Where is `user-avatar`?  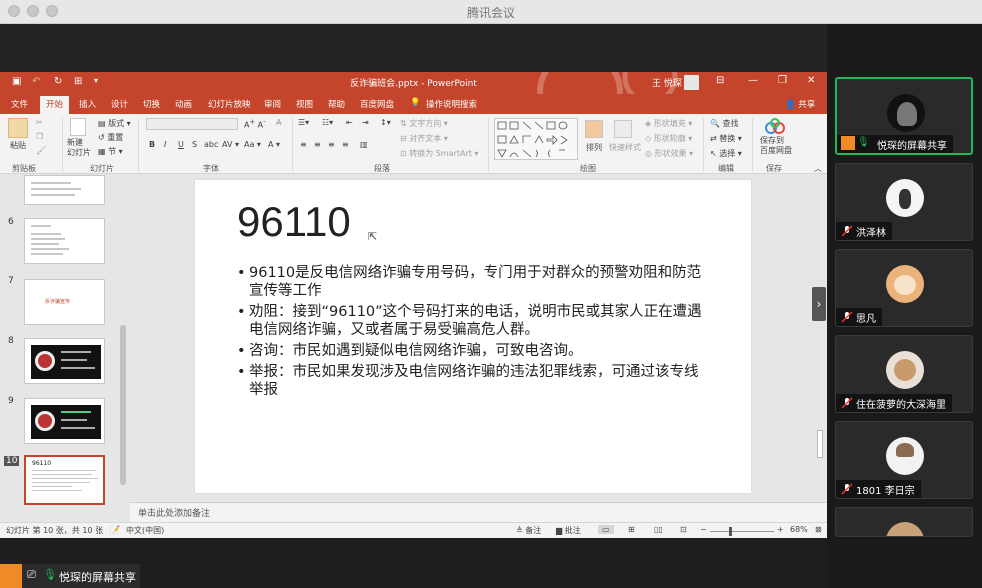
user-avatar is located at coordinates (691, 82).